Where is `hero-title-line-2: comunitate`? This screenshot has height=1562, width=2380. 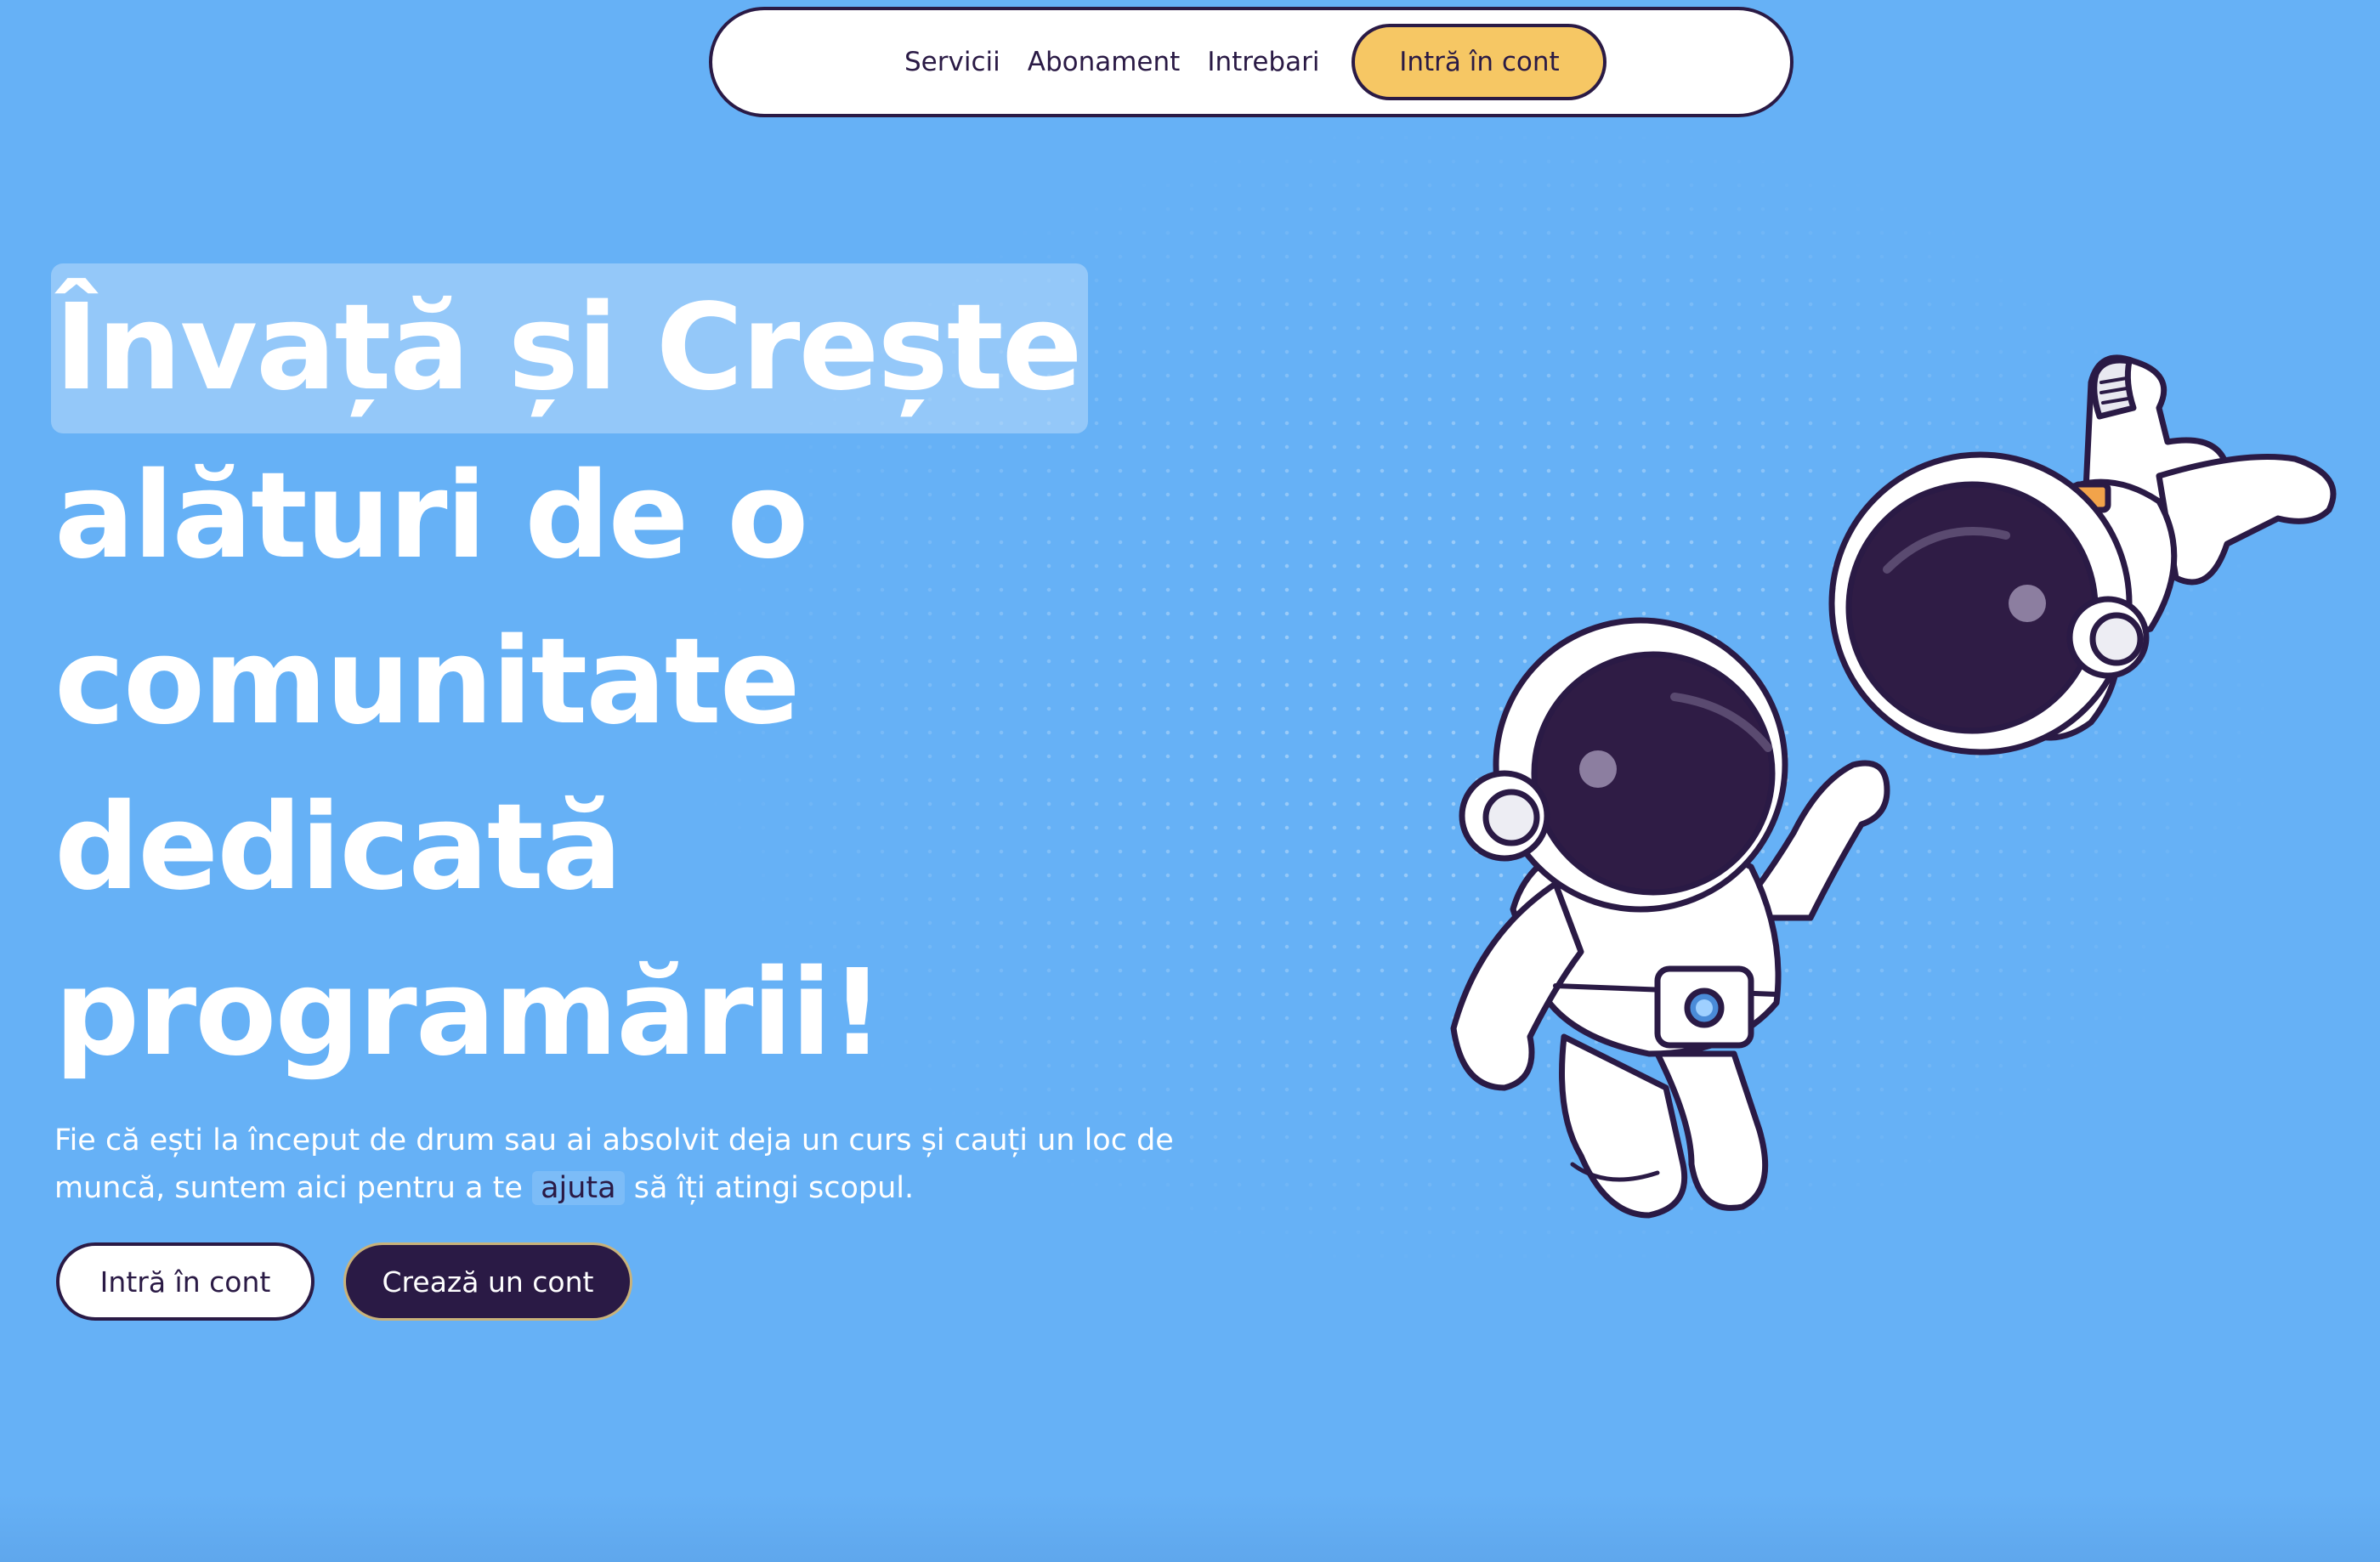 hero-title-line-2: comunitate is located at coordinates (427, 682).